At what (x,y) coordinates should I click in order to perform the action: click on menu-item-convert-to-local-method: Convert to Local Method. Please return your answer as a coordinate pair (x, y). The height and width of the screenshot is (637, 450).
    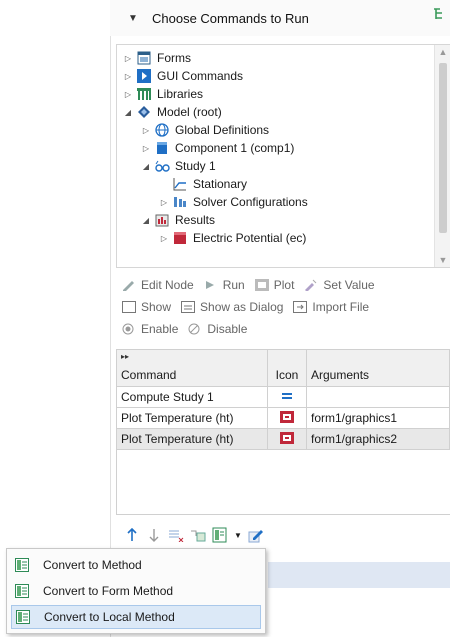
    Looking at the image, I should click on (136, 617).